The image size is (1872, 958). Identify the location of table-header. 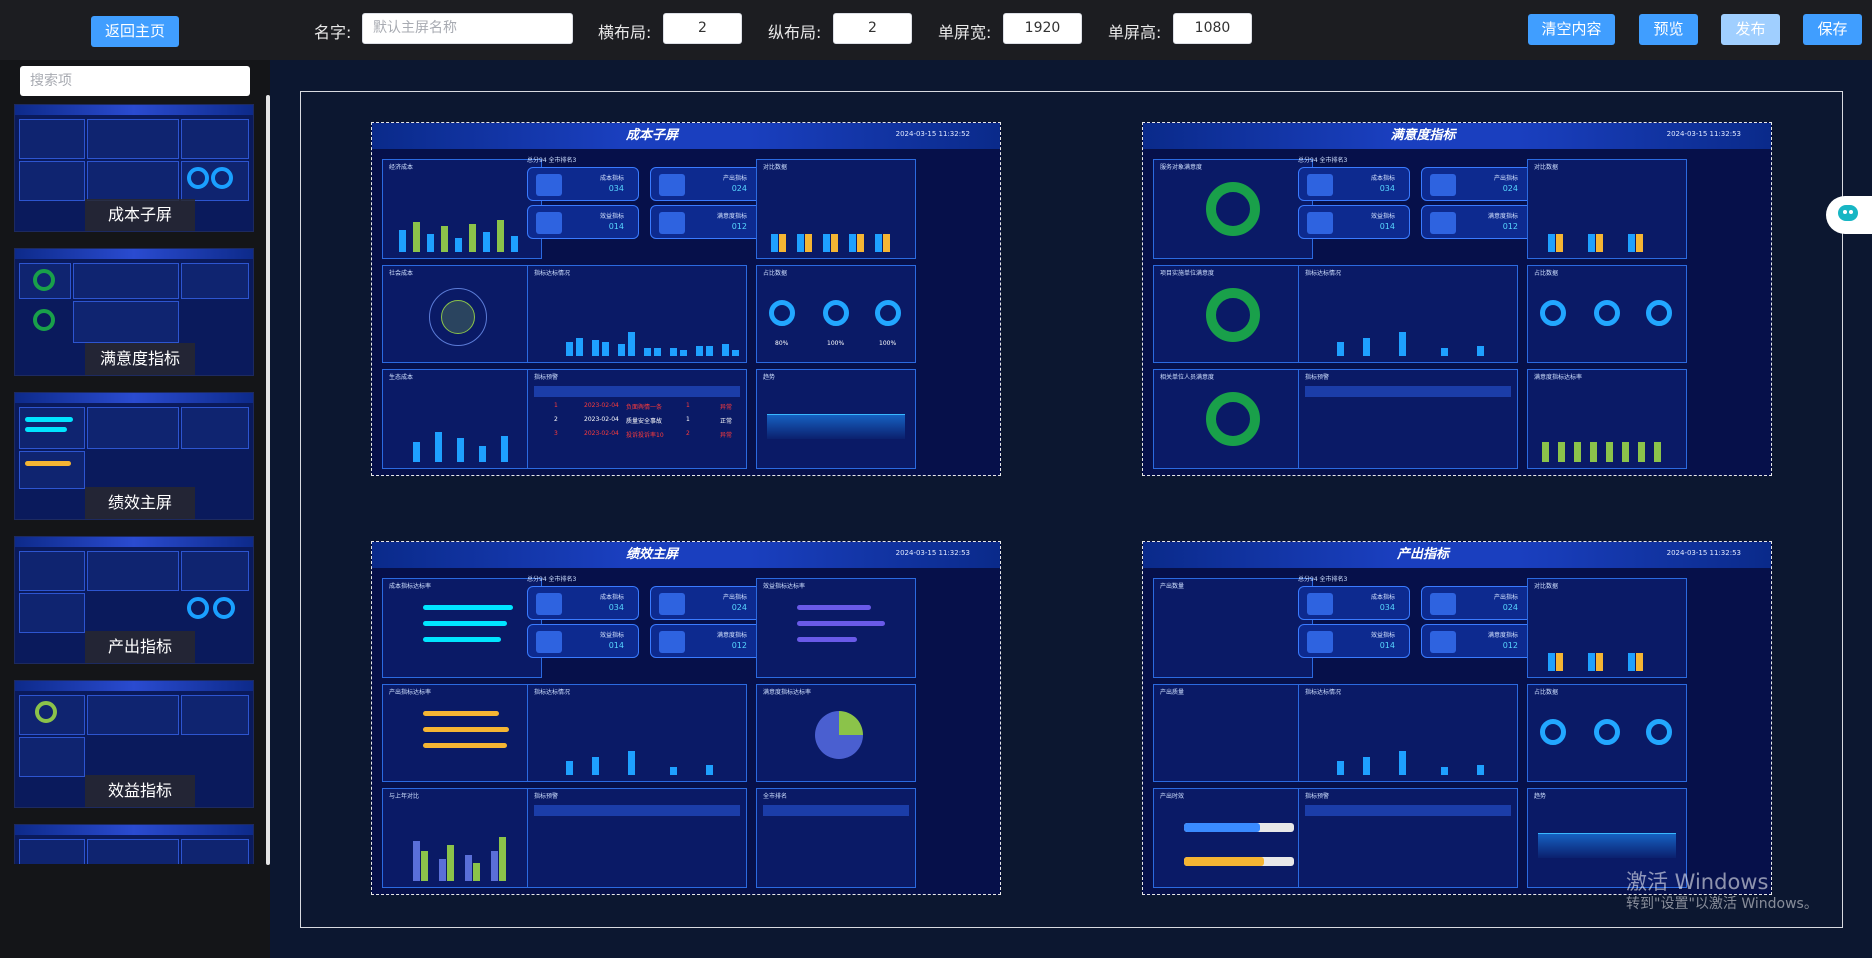
(637, 391).